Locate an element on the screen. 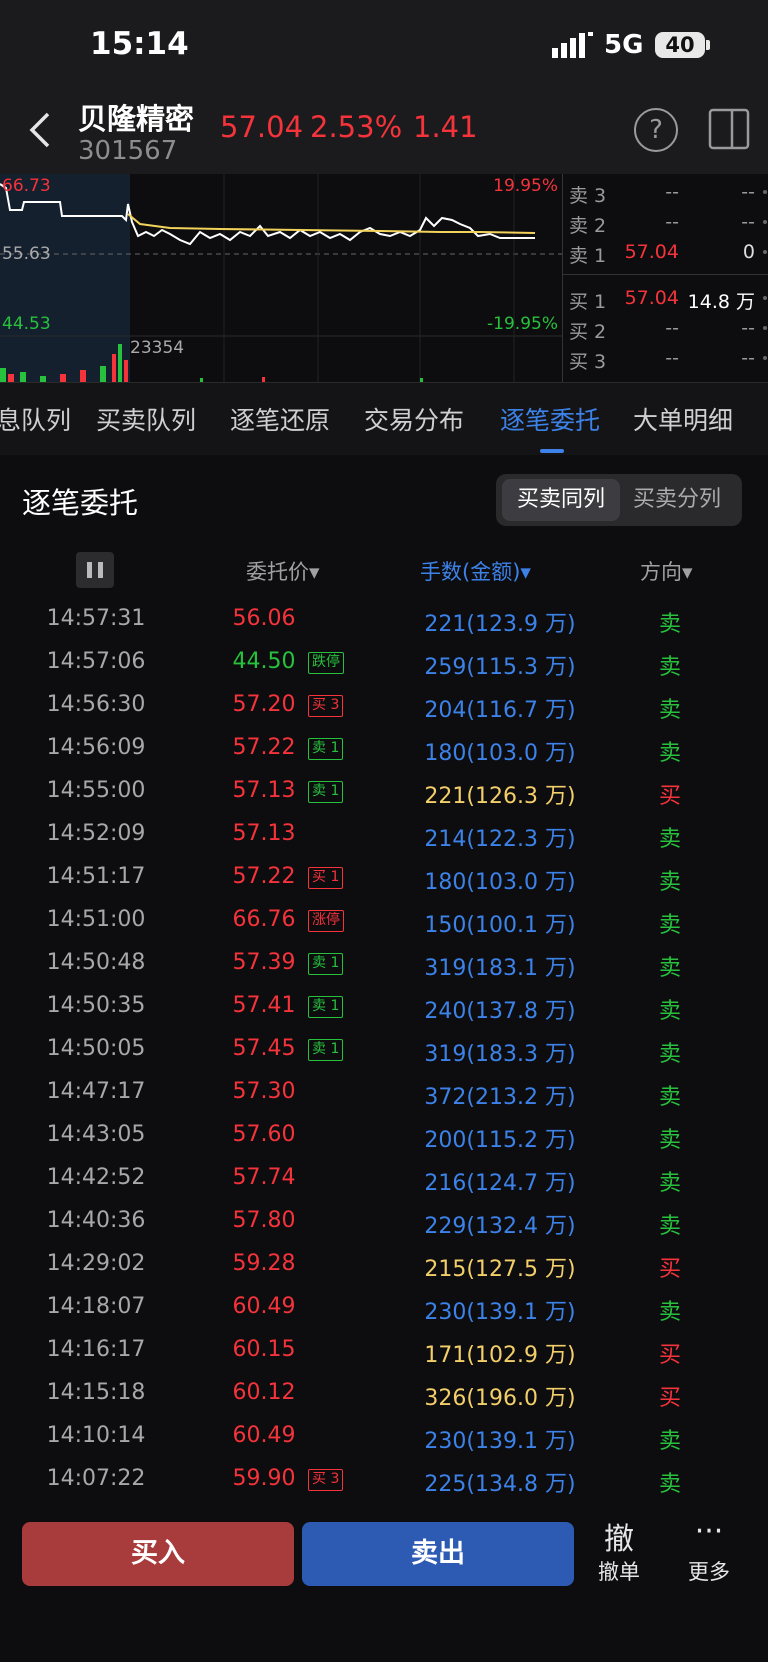 This screenshot has width=768, height=1662. sell-button: 卖出 is located at coordinates (438, 1554).